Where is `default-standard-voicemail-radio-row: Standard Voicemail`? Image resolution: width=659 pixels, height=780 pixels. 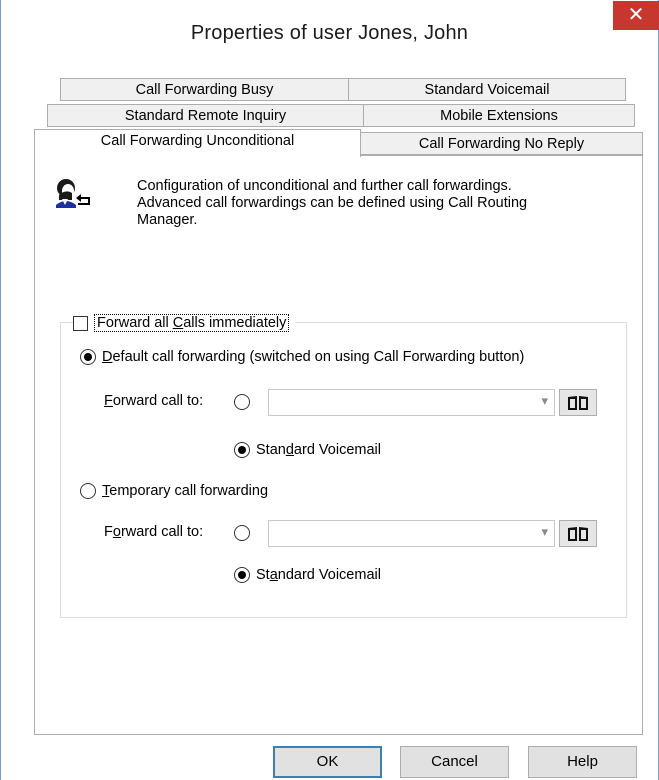 default-standard-voicemail-radio-row: Standard Voicemail is located at coordinates (307, 450).